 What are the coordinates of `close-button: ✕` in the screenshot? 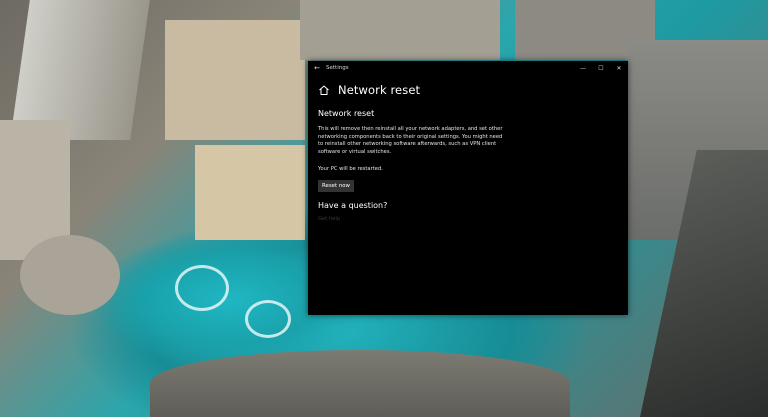 It's located at (619, 68).